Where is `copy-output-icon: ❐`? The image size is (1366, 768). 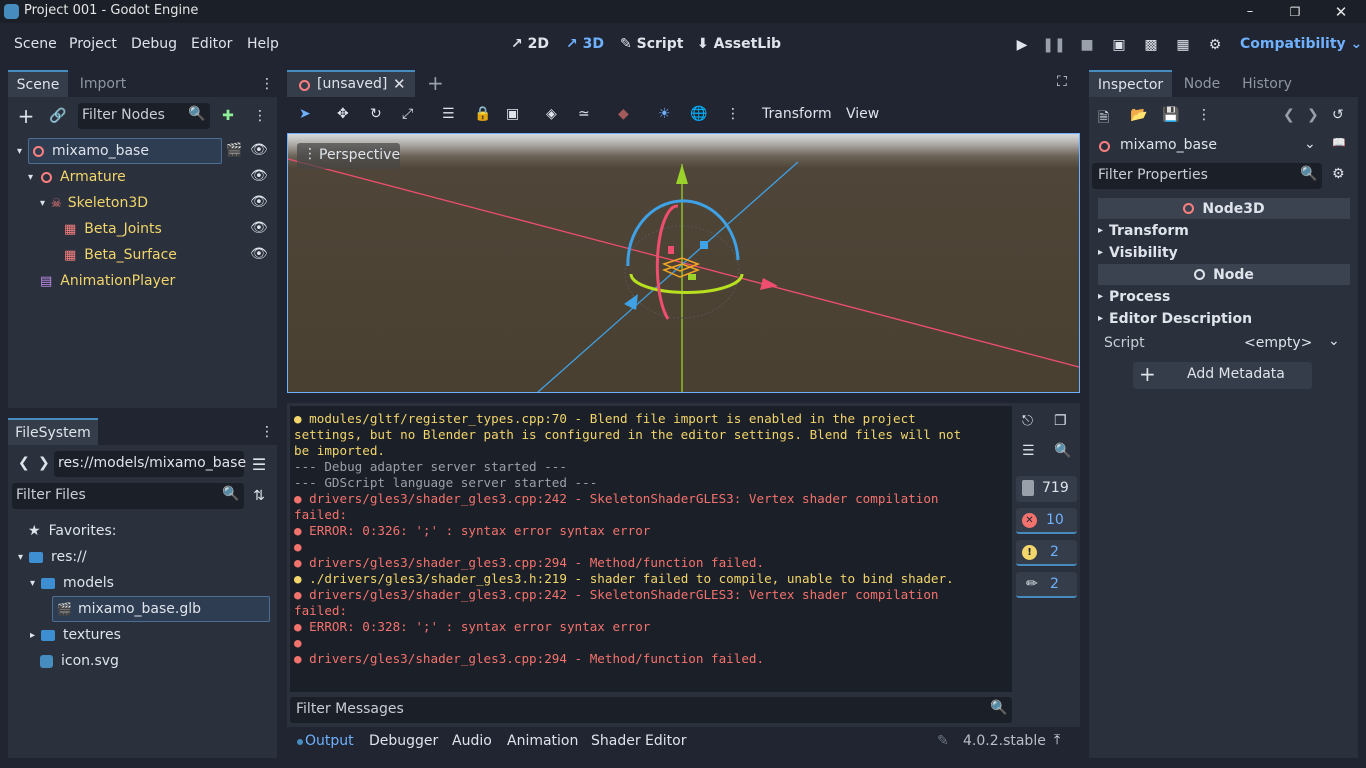 copy-output-icon: ❐ is located at coordinates (1060, 421).